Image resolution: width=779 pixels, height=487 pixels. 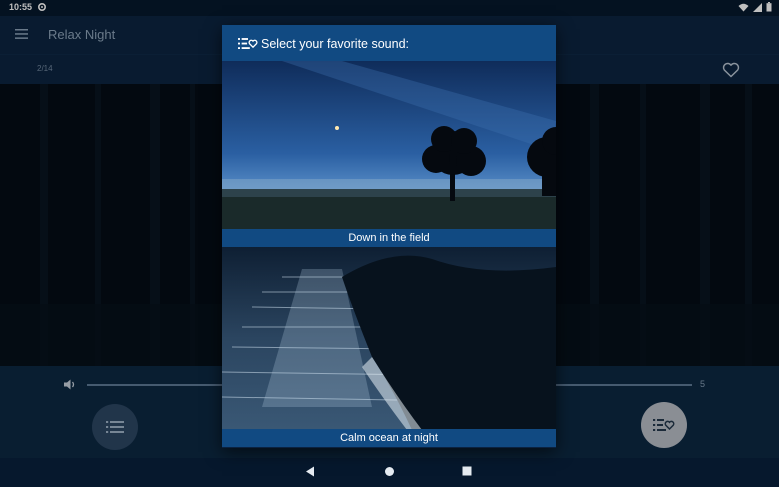 I want to click on sound-option-label: Down in the field, so click(x=389, y=238).